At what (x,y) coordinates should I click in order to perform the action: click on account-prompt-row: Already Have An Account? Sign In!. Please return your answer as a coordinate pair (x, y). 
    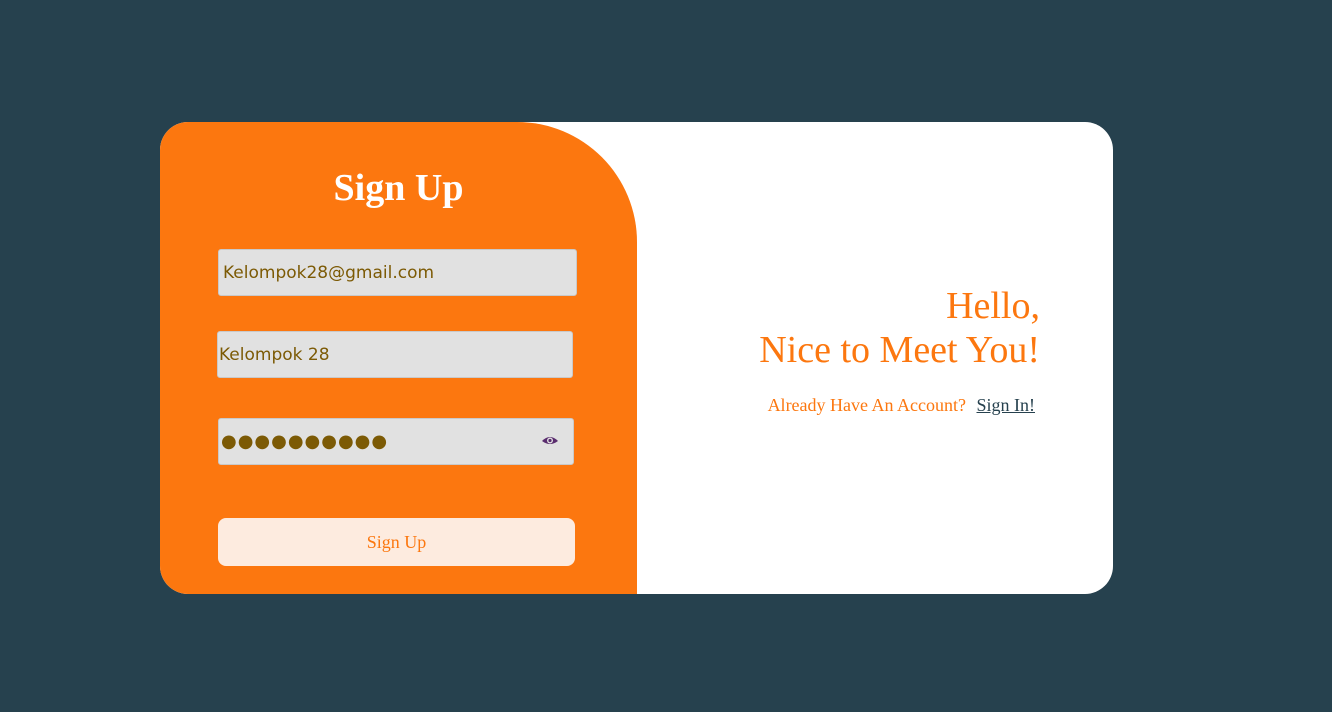
    Looking at the image, I should click on (901, 405).